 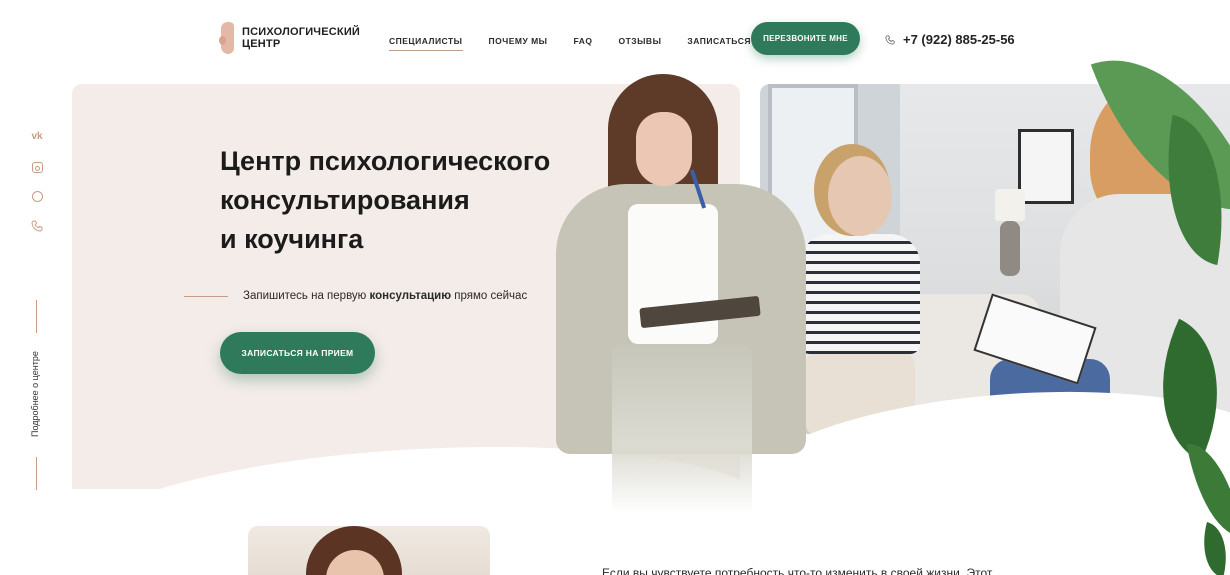 What do you see at coordinates (719, 43) in the screenshot?
I see `nav-item-signup: ЗАПИСАТЬСЯ` at bounding box center [719, 43].